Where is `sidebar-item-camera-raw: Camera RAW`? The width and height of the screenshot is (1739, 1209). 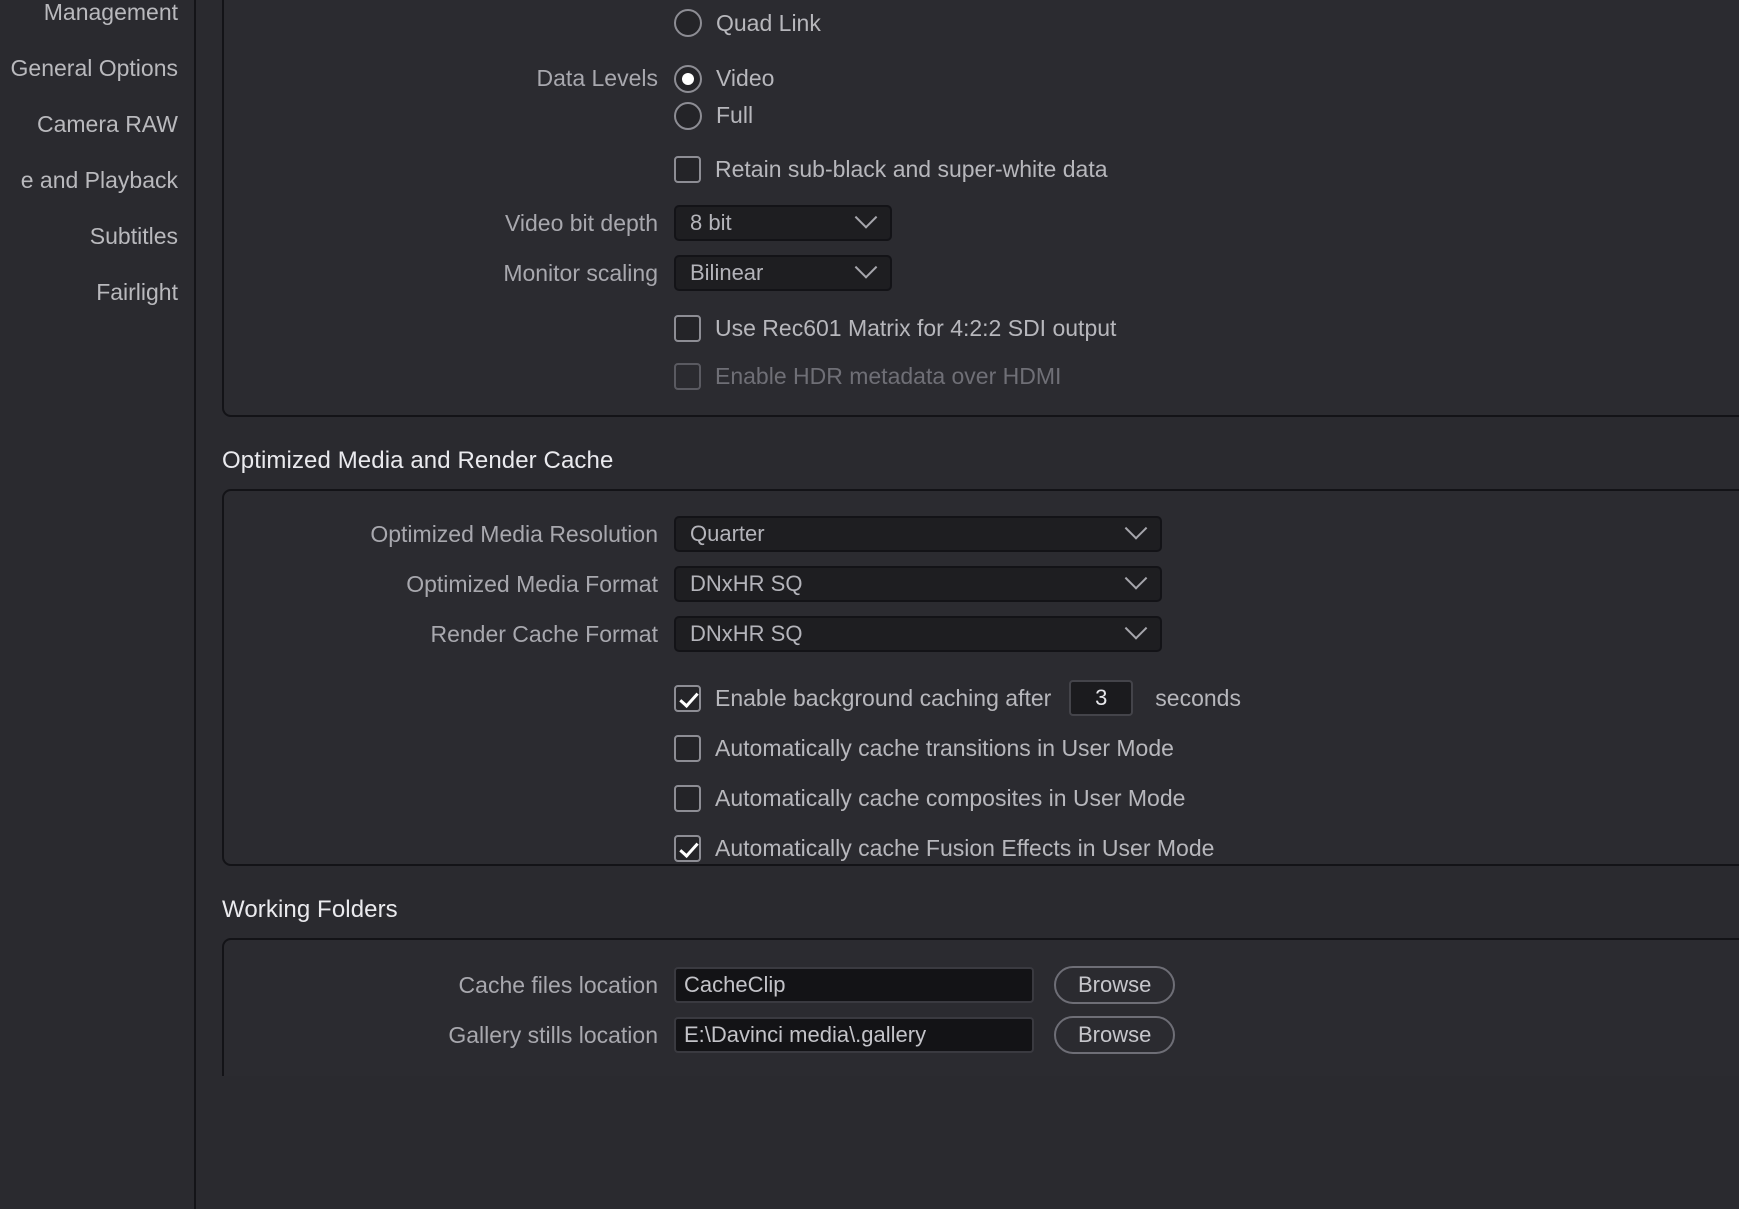
sidebar-item-camera-raw: Camera RAW is located at coordinates (89, 124).